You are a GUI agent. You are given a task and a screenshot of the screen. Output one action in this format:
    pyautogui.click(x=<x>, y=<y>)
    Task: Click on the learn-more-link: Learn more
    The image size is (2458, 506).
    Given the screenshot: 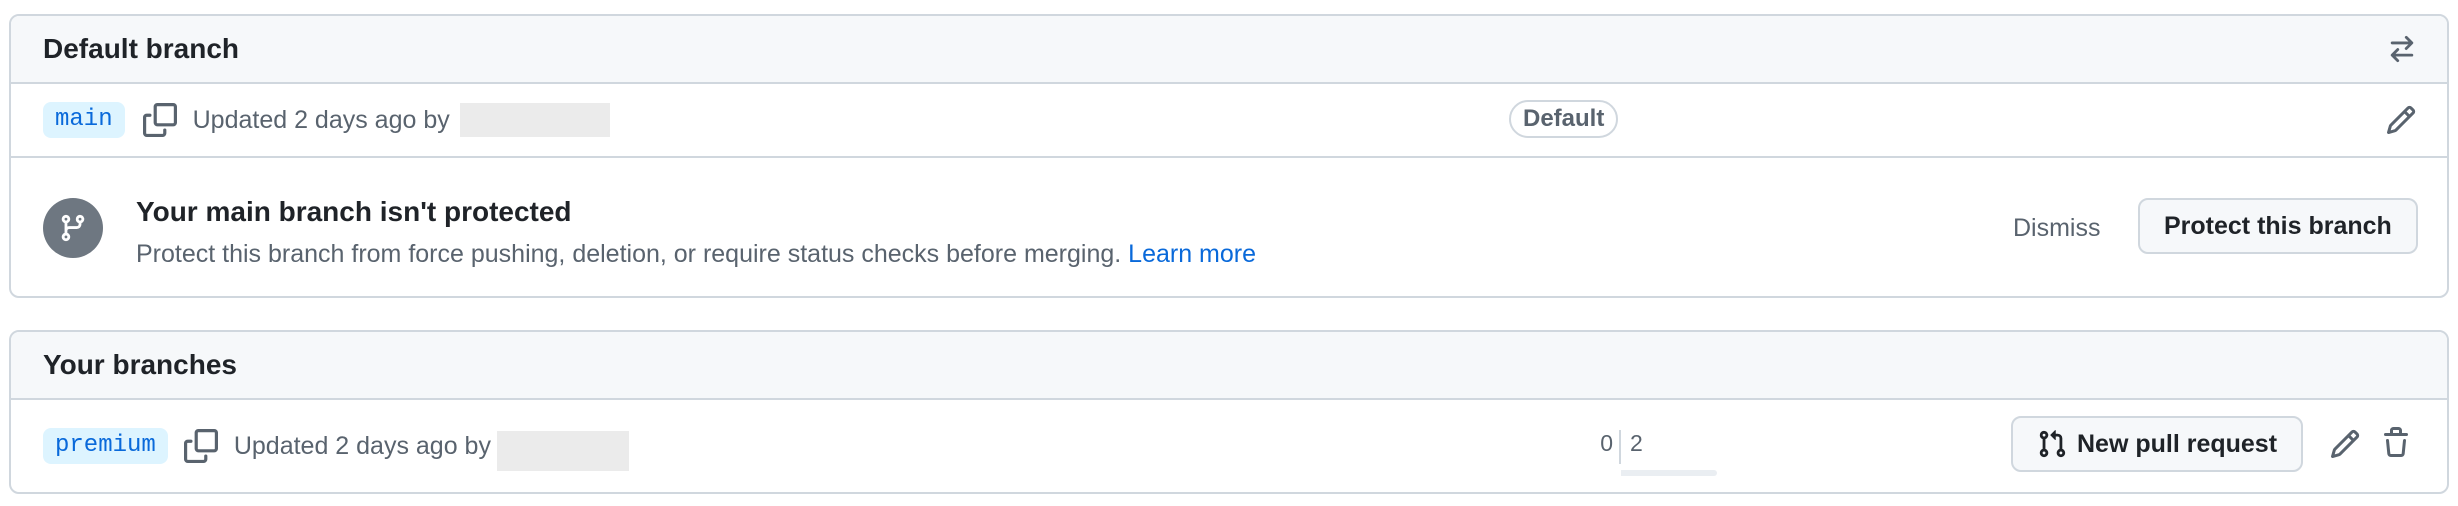 What is the action you would take?
    pyautogui.click(x=1192, y=254)
    